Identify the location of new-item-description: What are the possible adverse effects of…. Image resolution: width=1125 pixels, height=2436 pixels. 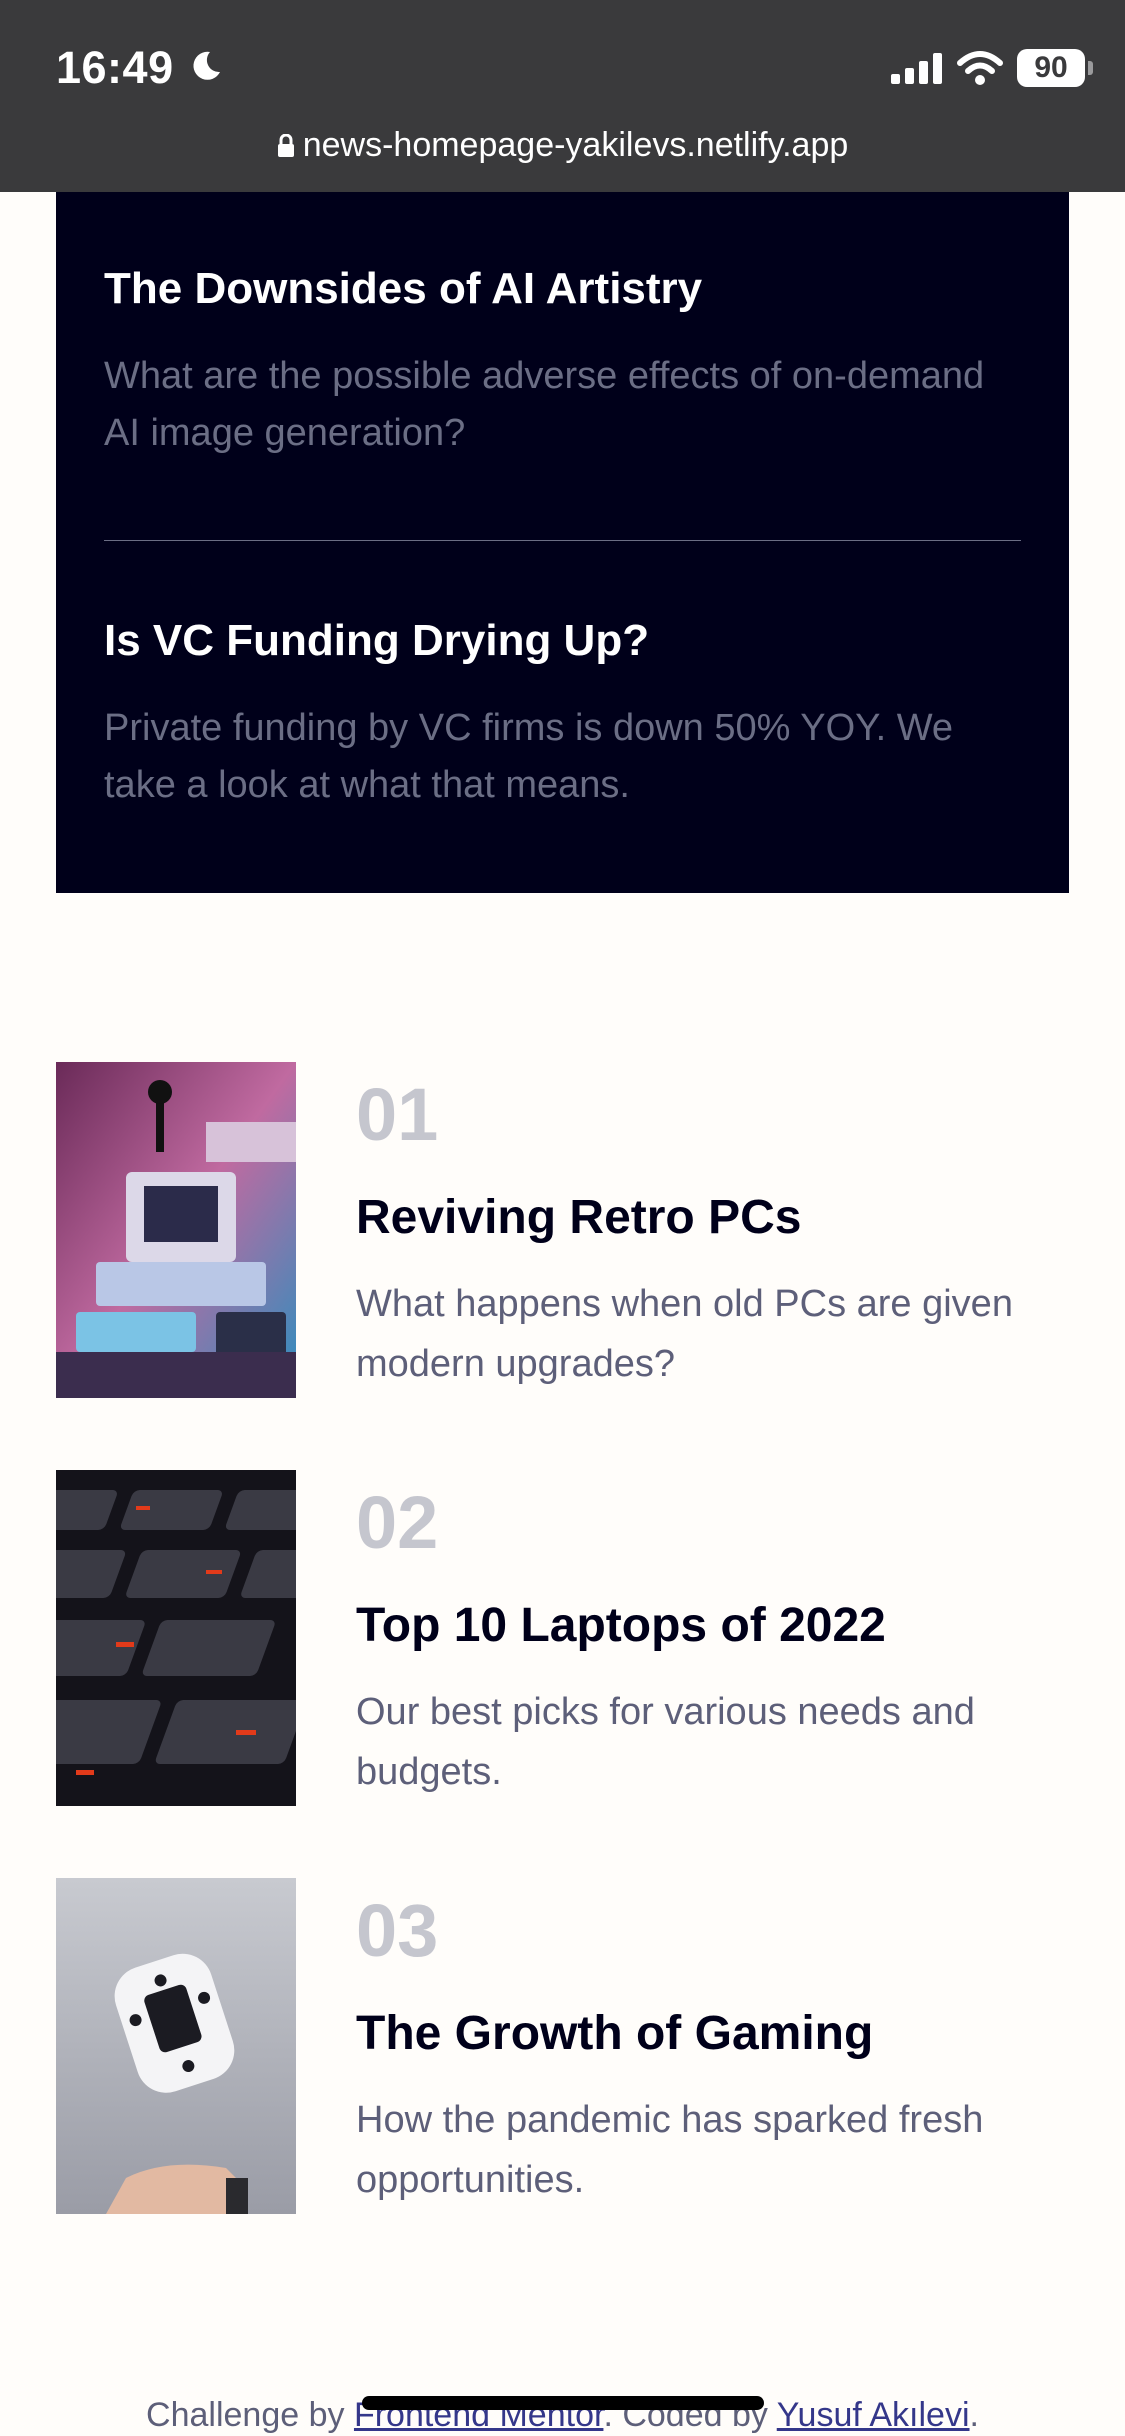
(544, 404).